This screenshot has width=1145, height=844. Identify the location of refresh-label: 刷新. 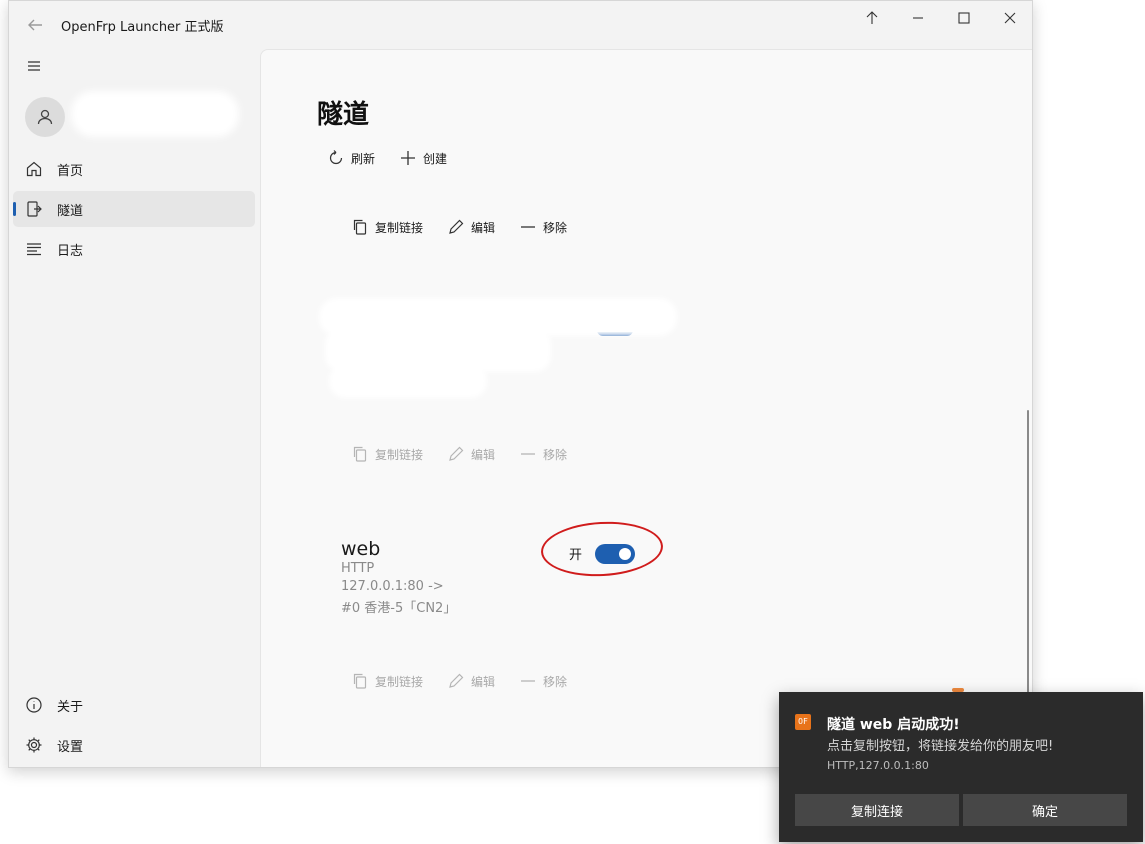
(363, 158).